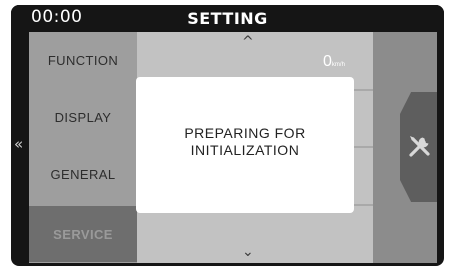 Image resolution: width=454 pixels, height=271 pixels. I want to click on menu-item-function: FUNCTION, so click(83, 60).